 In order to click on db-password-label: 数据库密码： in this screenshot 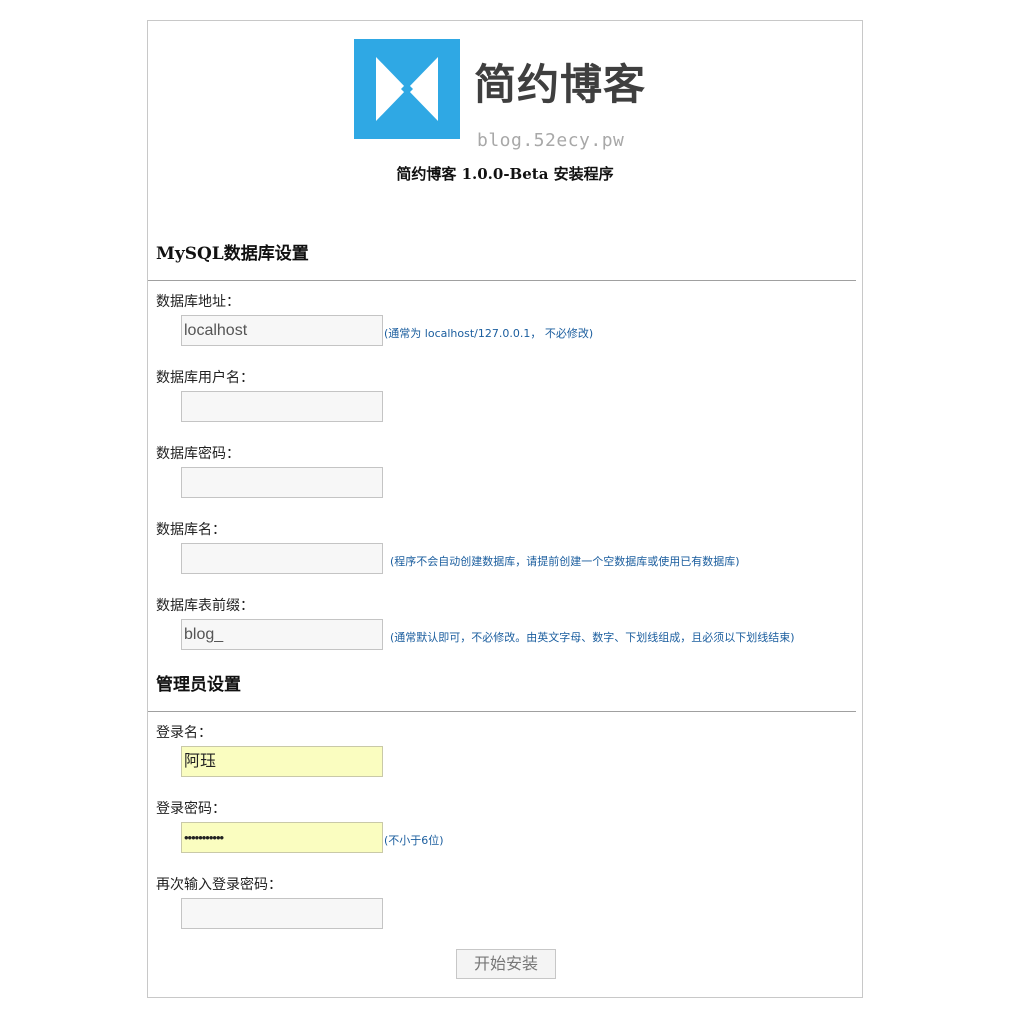, I will do `click(198, 454)`.